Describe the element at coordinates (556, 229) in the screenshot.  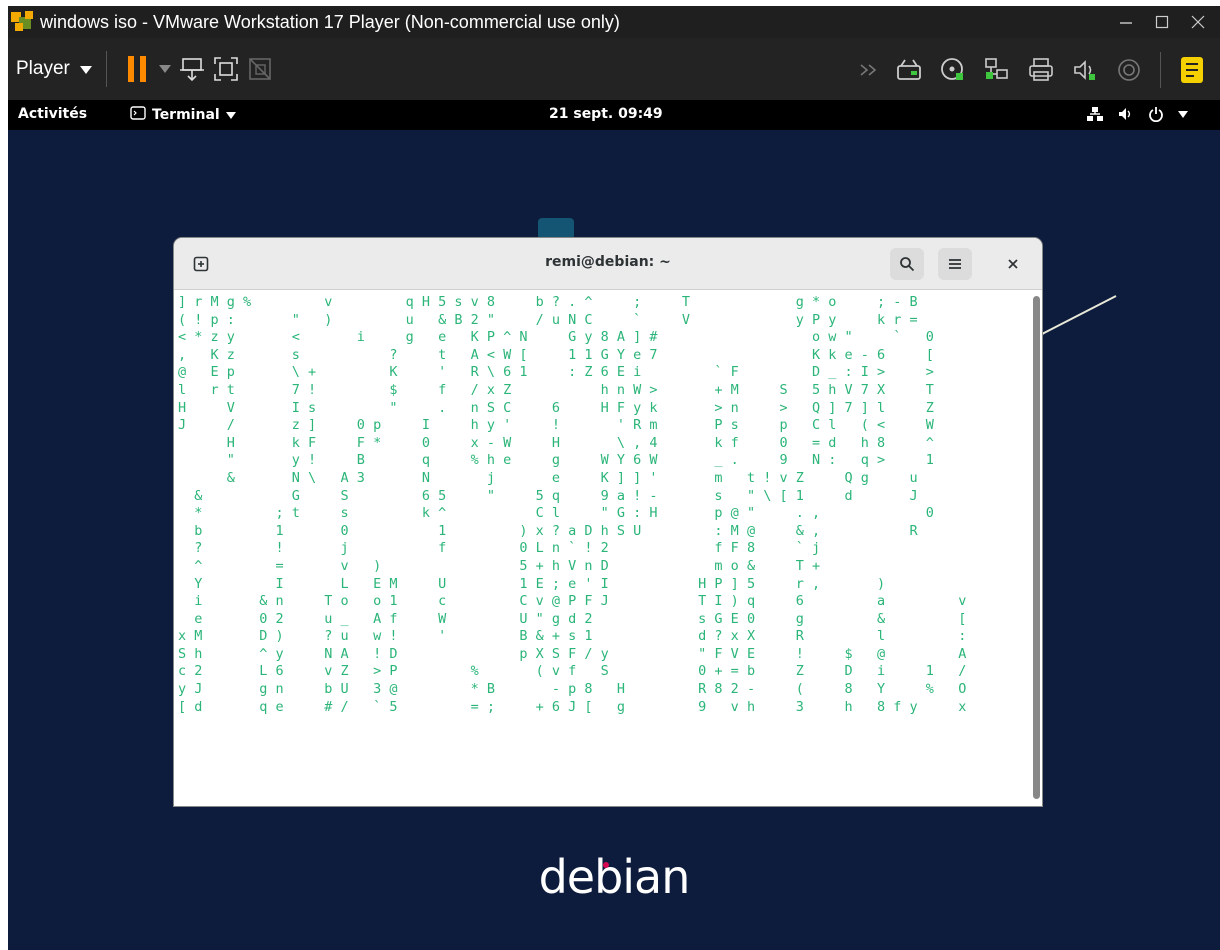
I see `wallpaper-glow` at that location.